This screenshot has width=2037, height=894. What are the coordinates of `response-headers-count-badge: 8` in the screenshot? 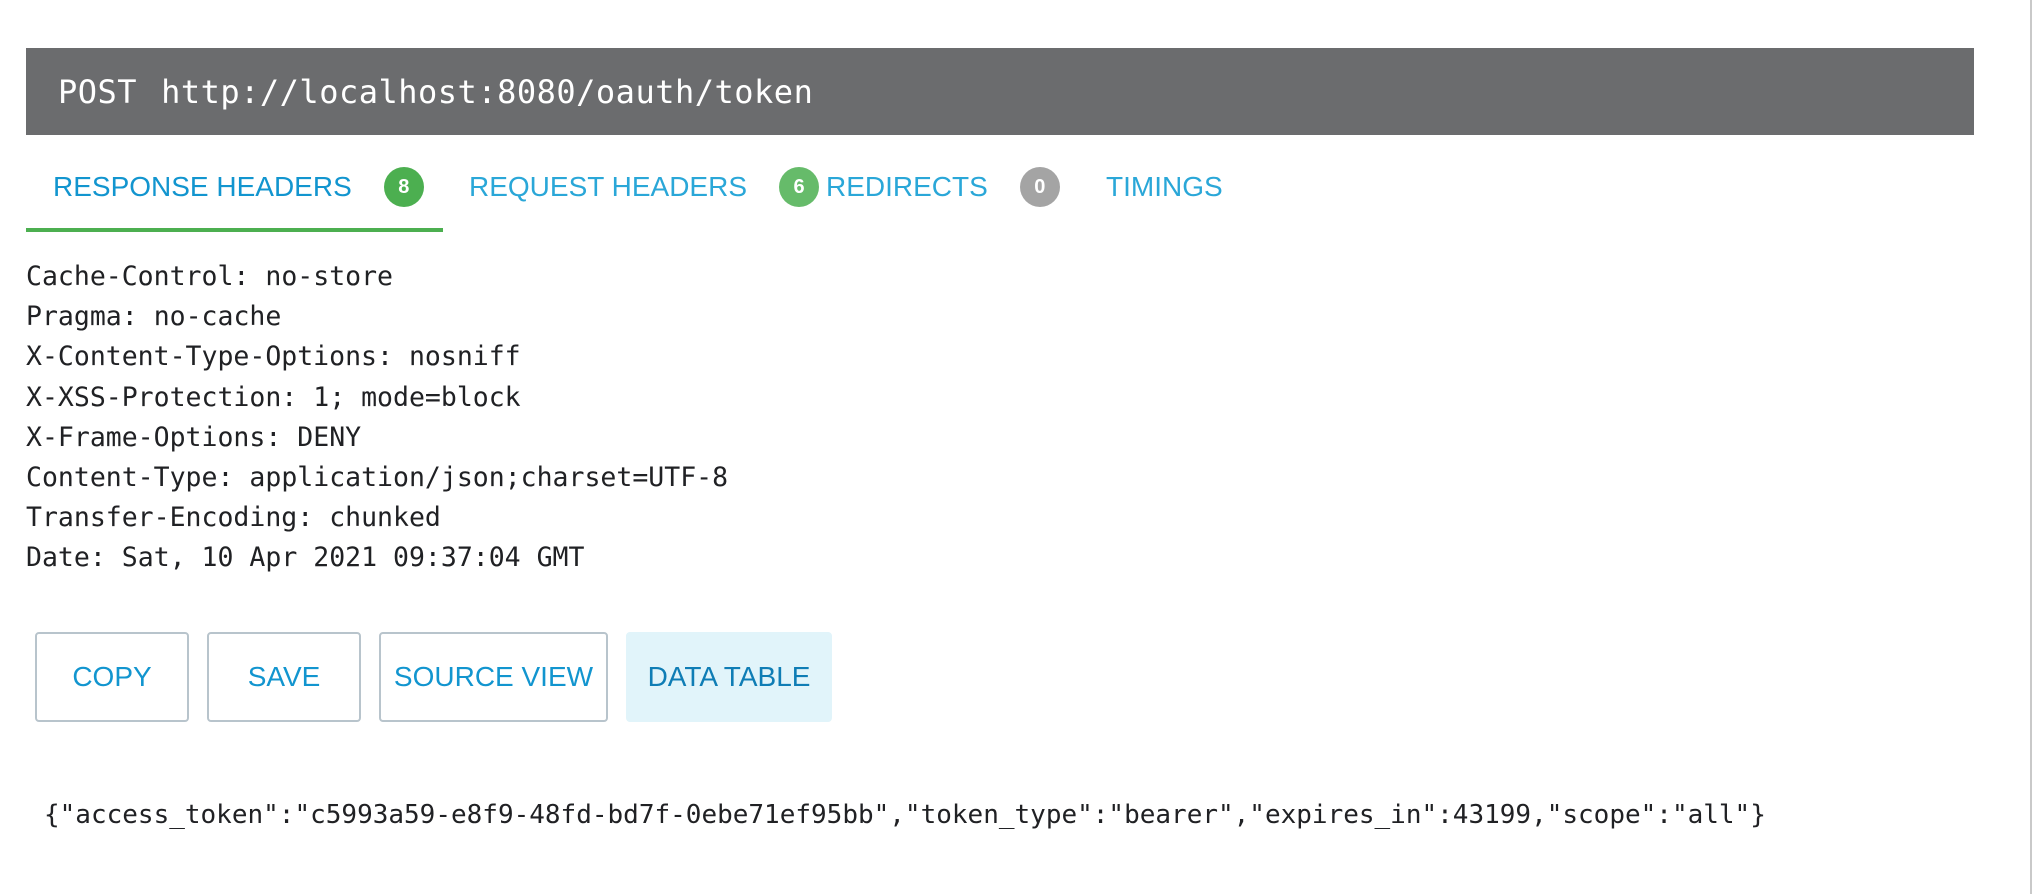 It's located at (403, 187).